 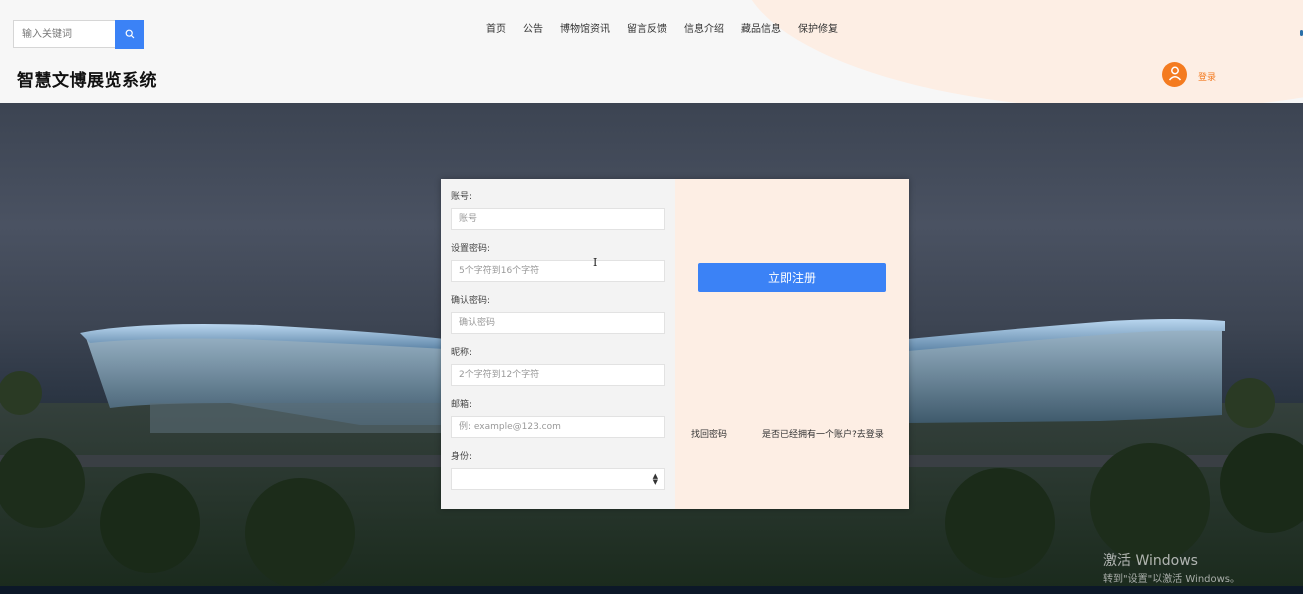 I want to click on select-arrows-icon: ▲ ▼, so click(x=655, y=479).